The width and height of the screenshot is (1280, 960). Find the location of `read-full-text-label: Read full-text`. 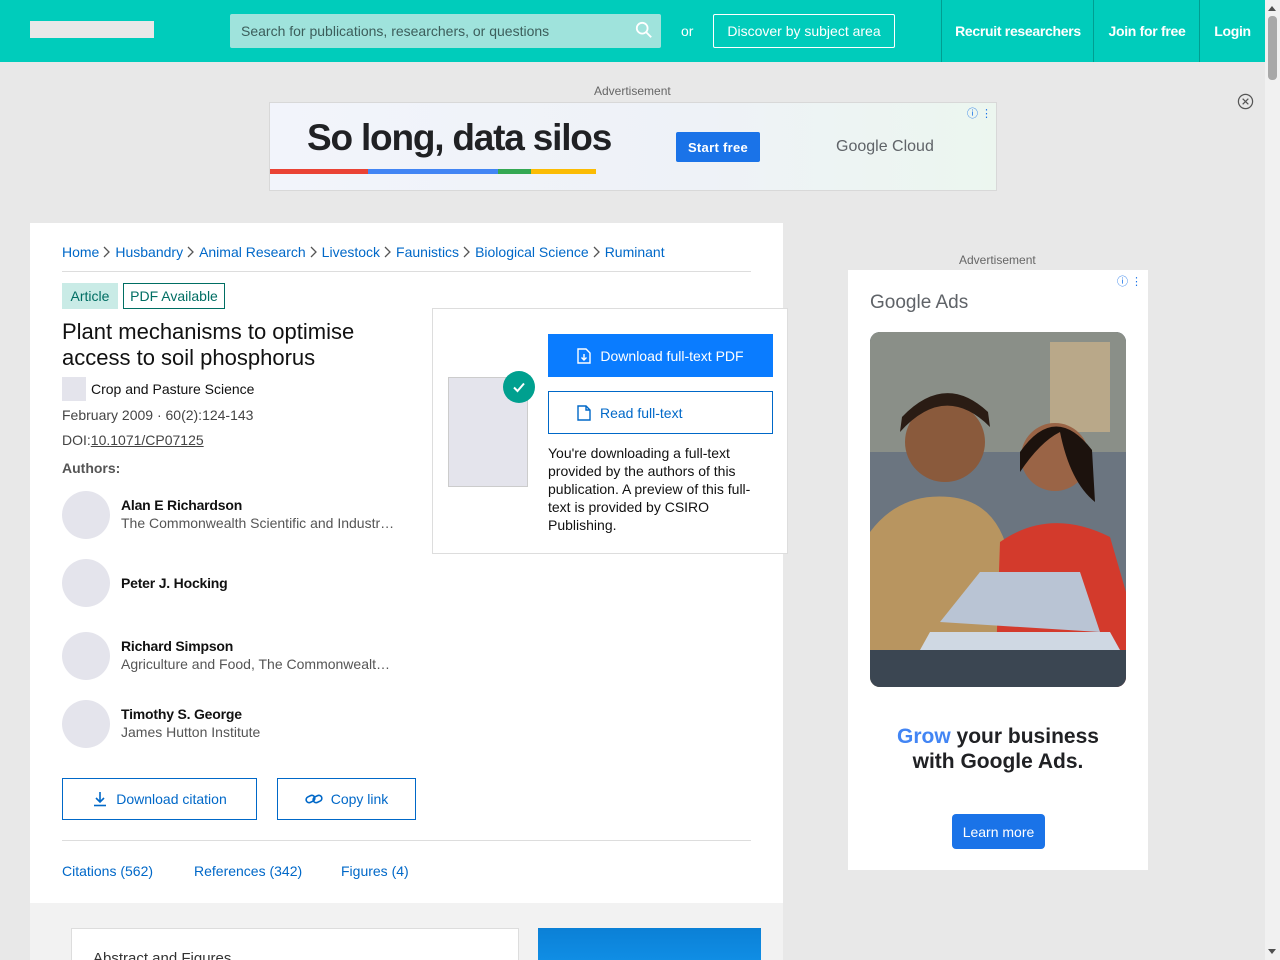

read-full-text-label: Read full-text is located at coordinates (641, 412).